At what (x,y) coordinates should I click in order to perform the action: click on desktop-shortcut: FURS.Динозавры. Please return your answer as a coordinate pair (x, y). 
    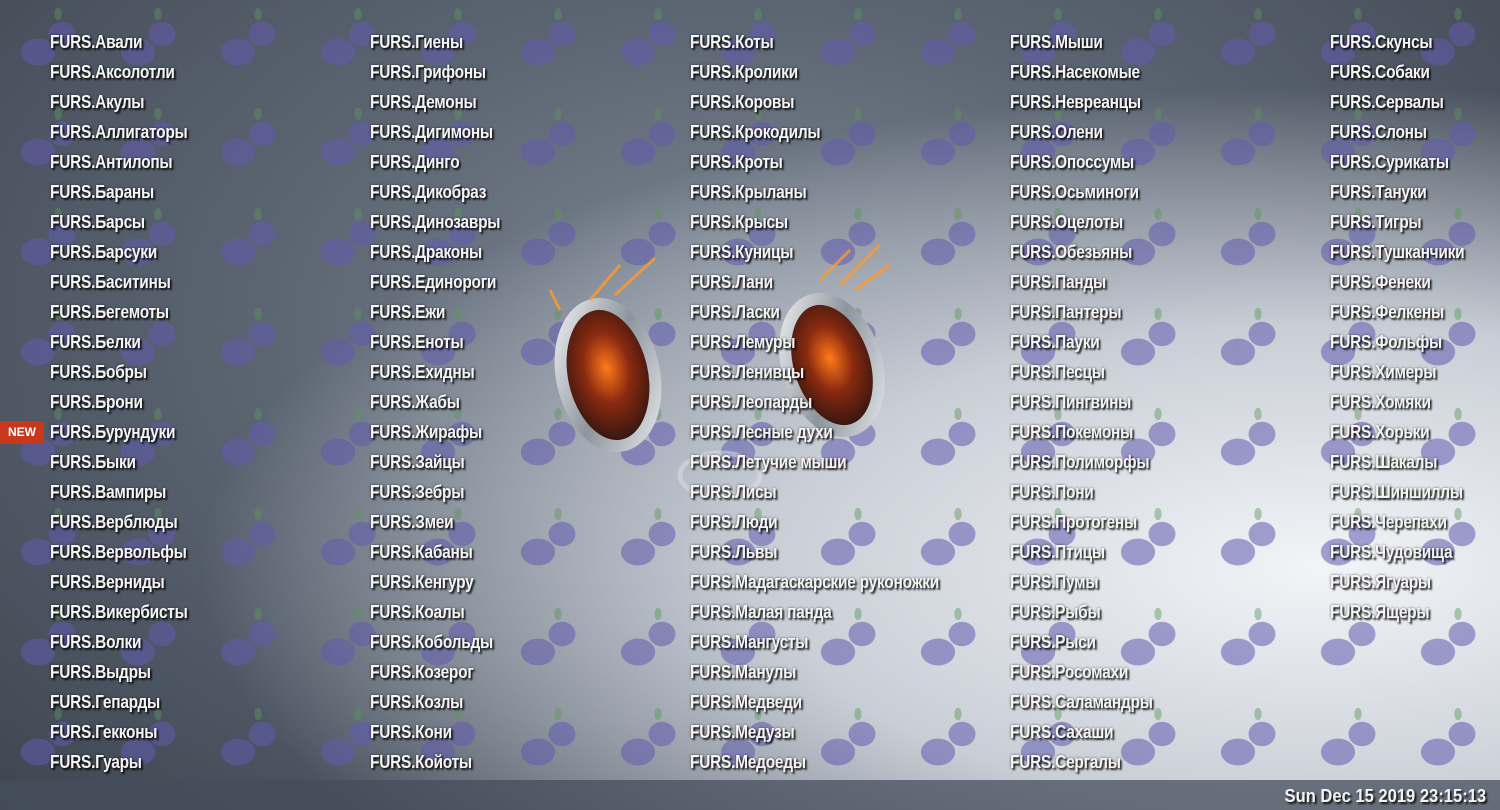
    Looking at the image, I should click on (435, 225).